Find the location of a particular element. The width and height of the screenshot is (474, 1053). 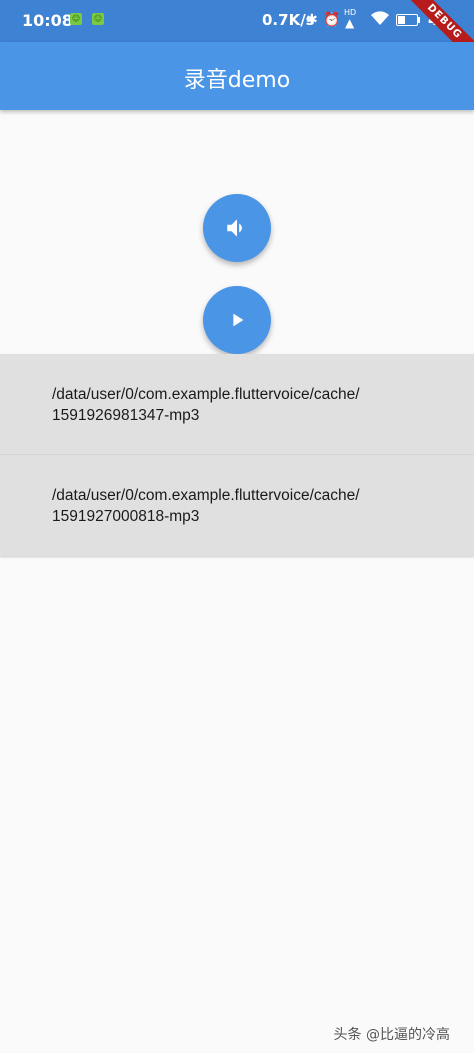

status-bar: 10:08 ☺ ☺ 0.7K/s ✱ ⏰ HD ▲ 43 DEBUG is located at coordinates (237, 21).